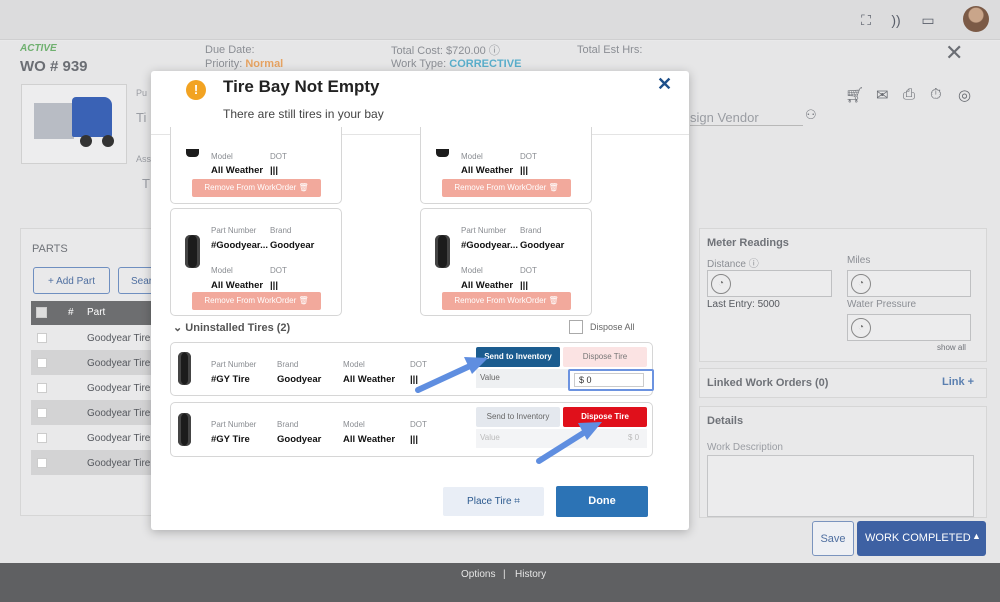 The image size is (1000, 602). I want to click on chevron-down-icon: ⌄, so click(177, 328).